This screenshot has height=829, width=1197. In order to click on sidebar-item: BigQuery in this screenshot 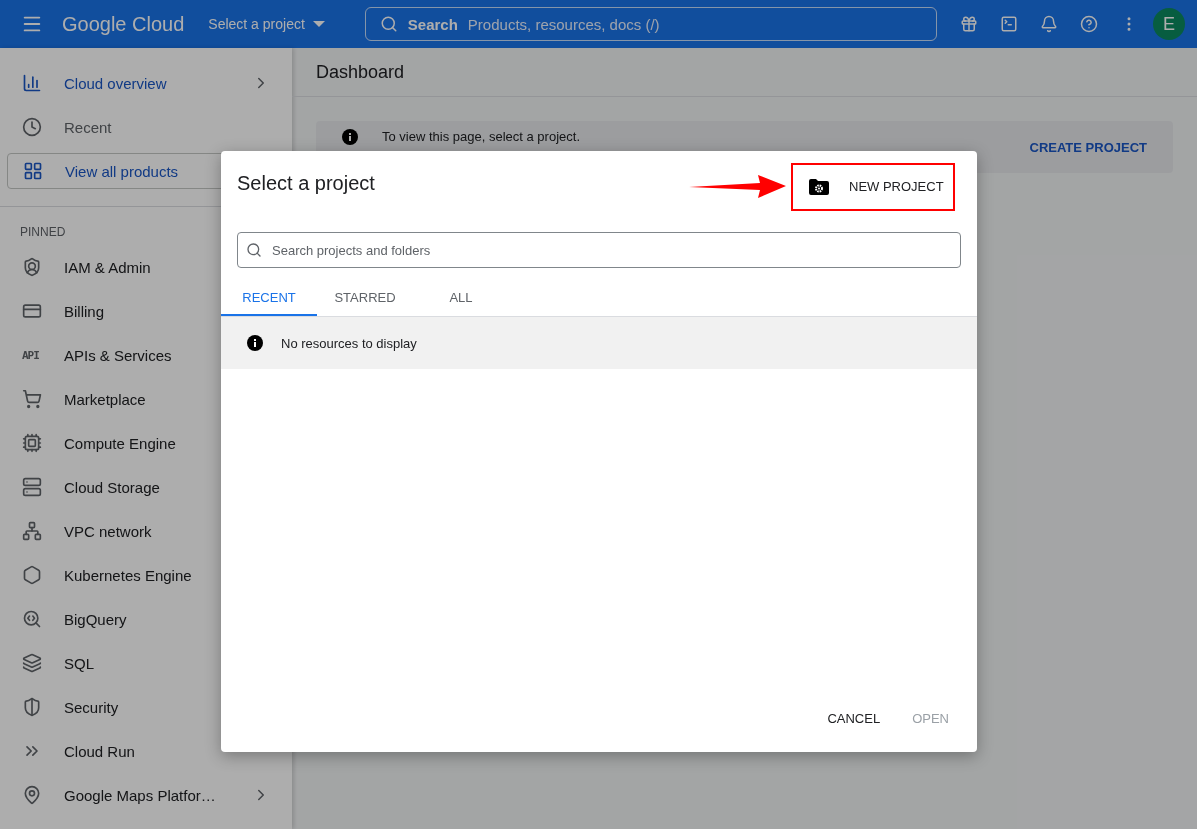, I will do `click(146, 619)`.